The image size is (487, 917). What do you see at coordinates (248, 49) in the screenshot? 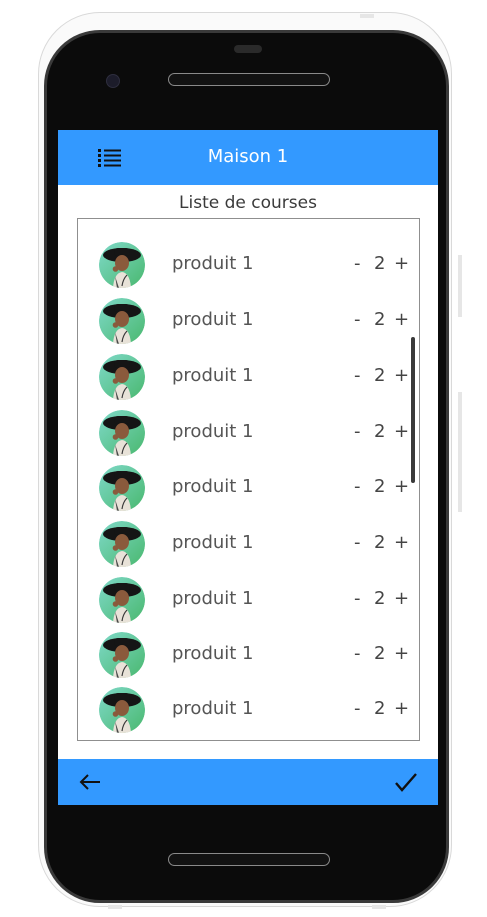
I see `top-speaker` at bounding box center [248, 49].